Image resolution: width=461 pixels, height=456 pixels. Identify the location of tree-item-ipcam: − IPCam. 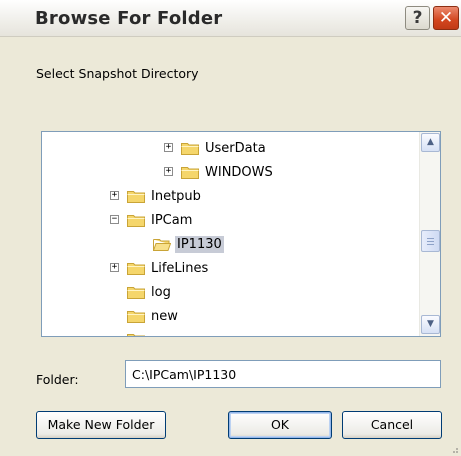
(232, 221).